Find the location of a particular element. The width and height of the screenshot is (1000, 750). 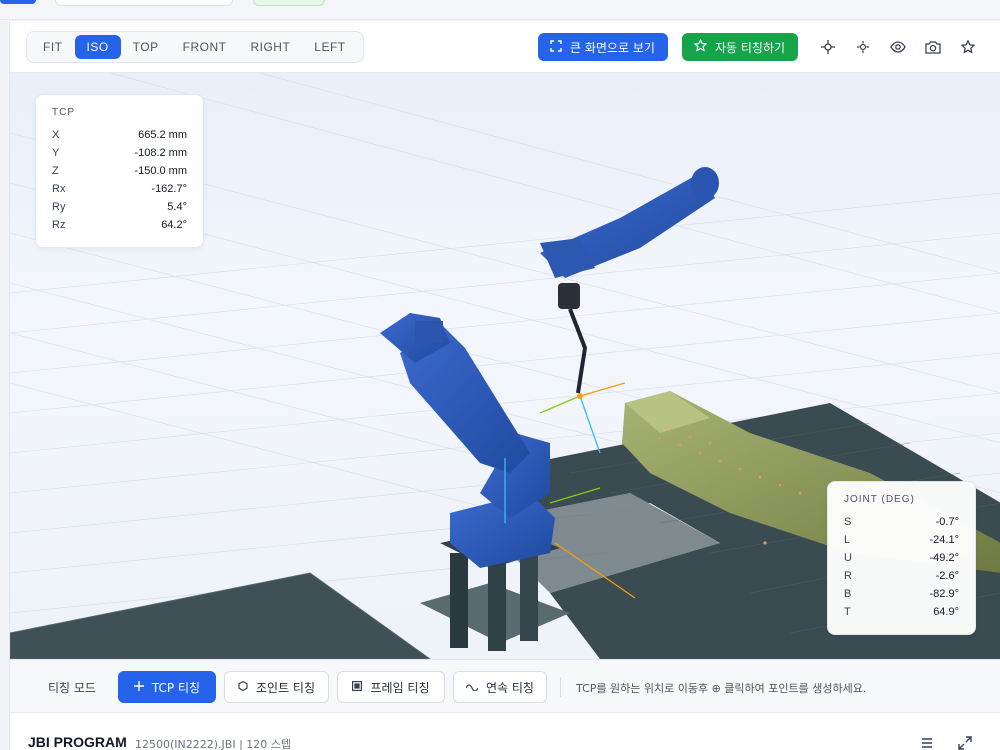

teaching-hint: TCP를 원하는 위치로 이동후 ⊕ 클릭하여 포인트를 생성하세요. is located at coordinates (721, 688).